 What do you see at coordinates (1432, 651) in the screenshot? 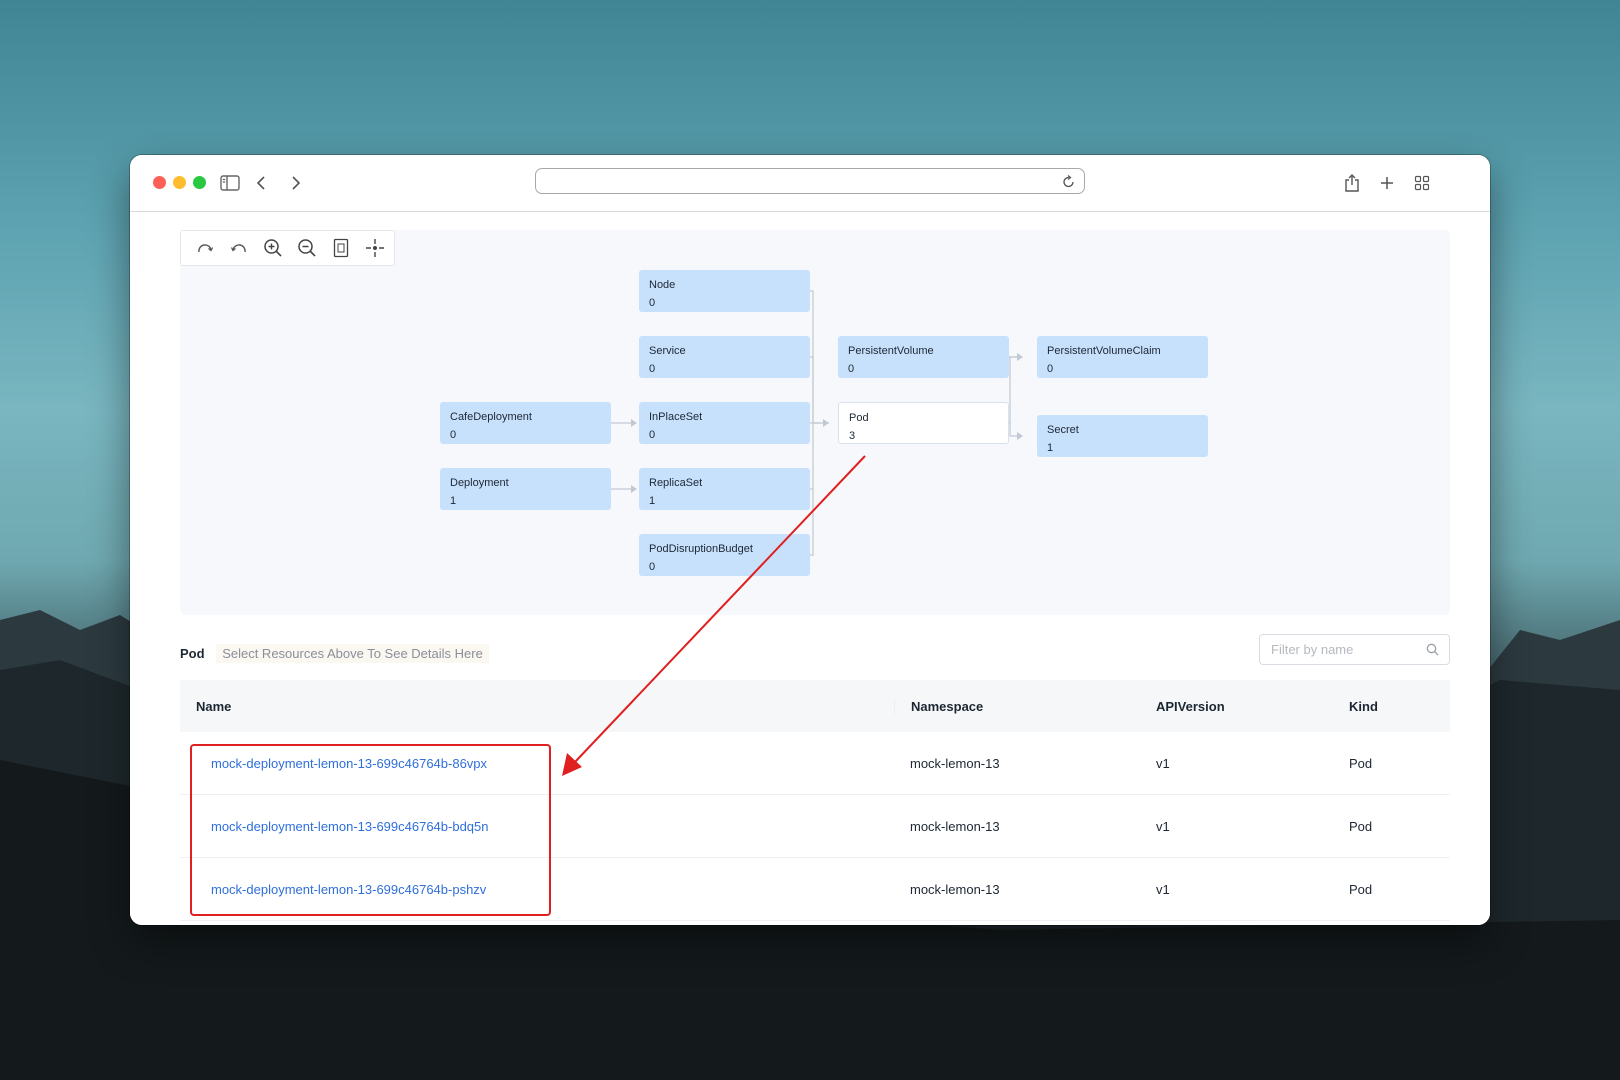
I see `search-icon` at bounding box center [1432, 651].